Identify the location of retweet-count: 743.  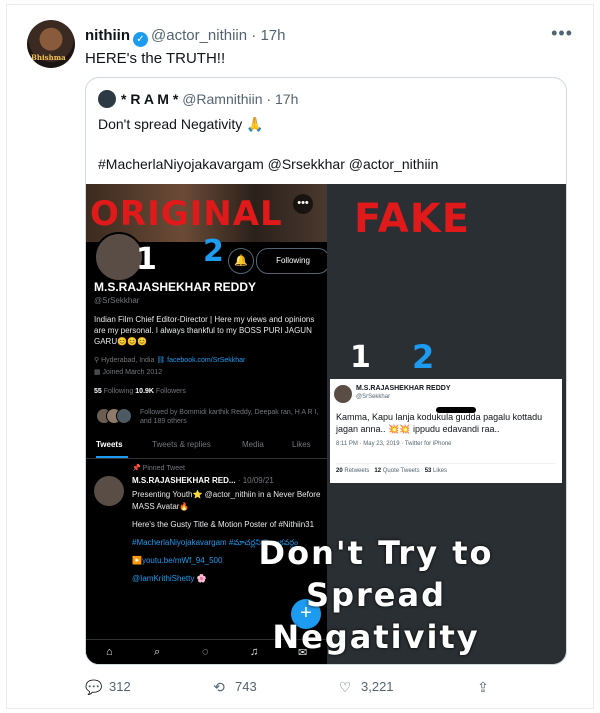
(246, 686).